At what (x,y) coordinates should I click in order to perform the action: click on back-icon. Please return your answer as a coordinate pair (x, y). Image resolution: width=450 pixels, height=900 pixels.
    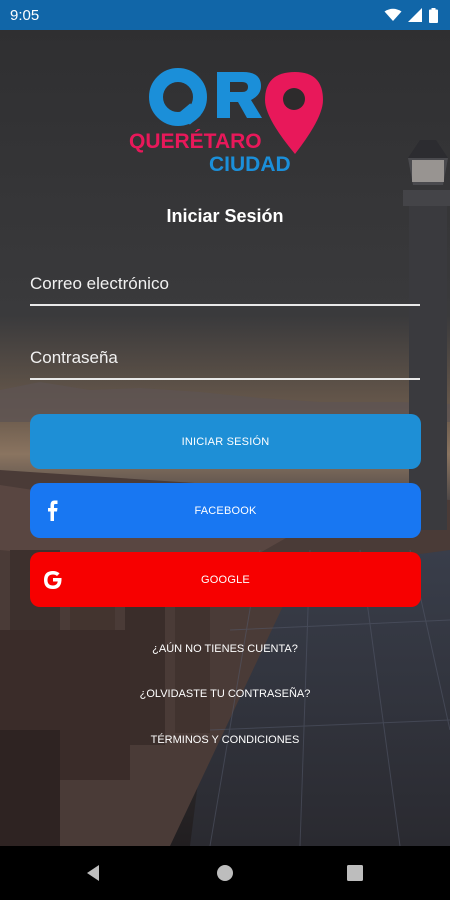
    Looking at the image, I should click on (94, 873).